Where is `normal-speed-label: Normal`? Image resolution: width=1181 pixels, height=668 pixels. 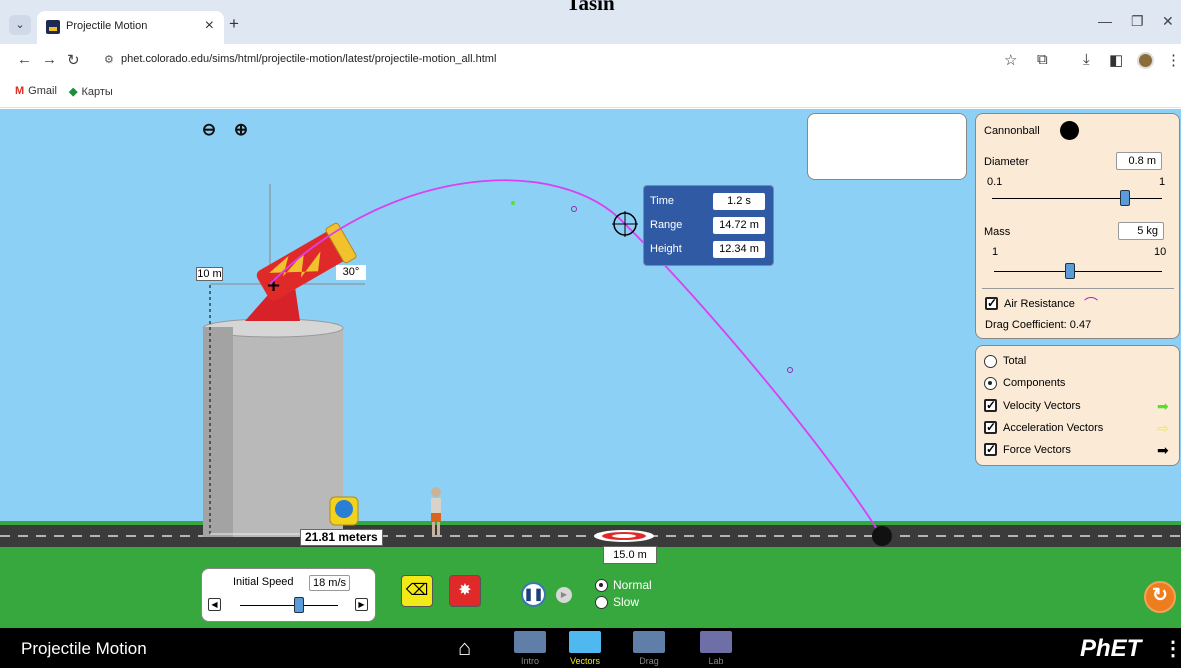 normal-speed-label: Normal is located at coordinates (632, 585).